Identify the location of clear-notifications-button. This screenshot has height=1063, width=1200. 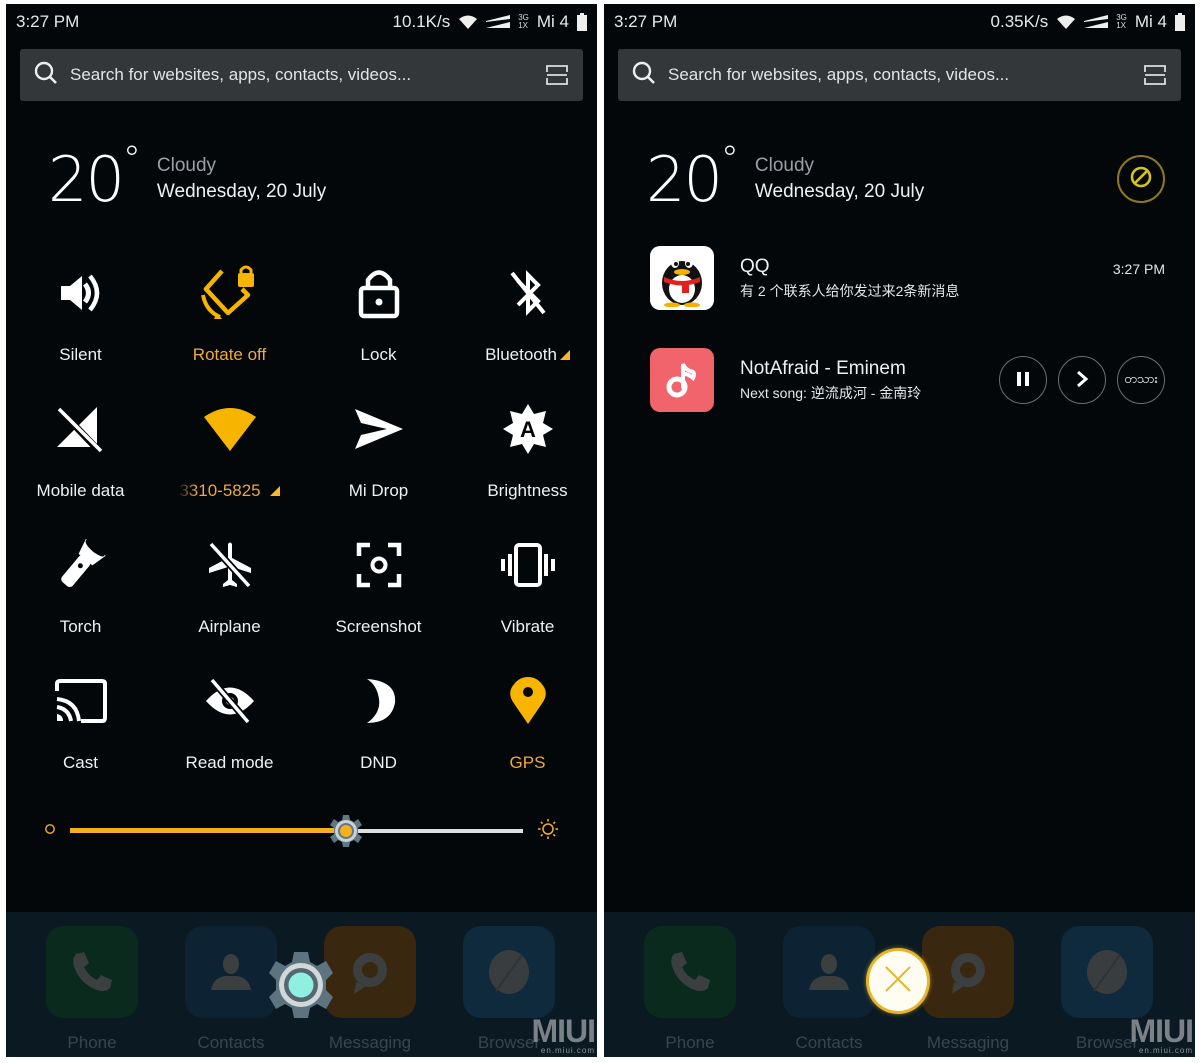
(1141, 179).